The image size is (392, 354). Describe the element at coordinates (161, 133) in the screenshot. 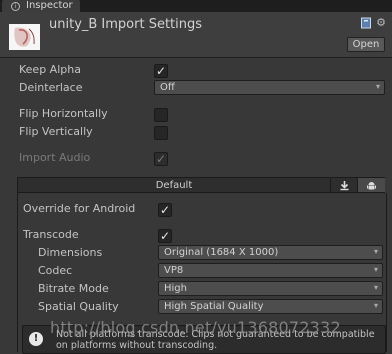

I see `flip-vertically-checkbox` at that location.